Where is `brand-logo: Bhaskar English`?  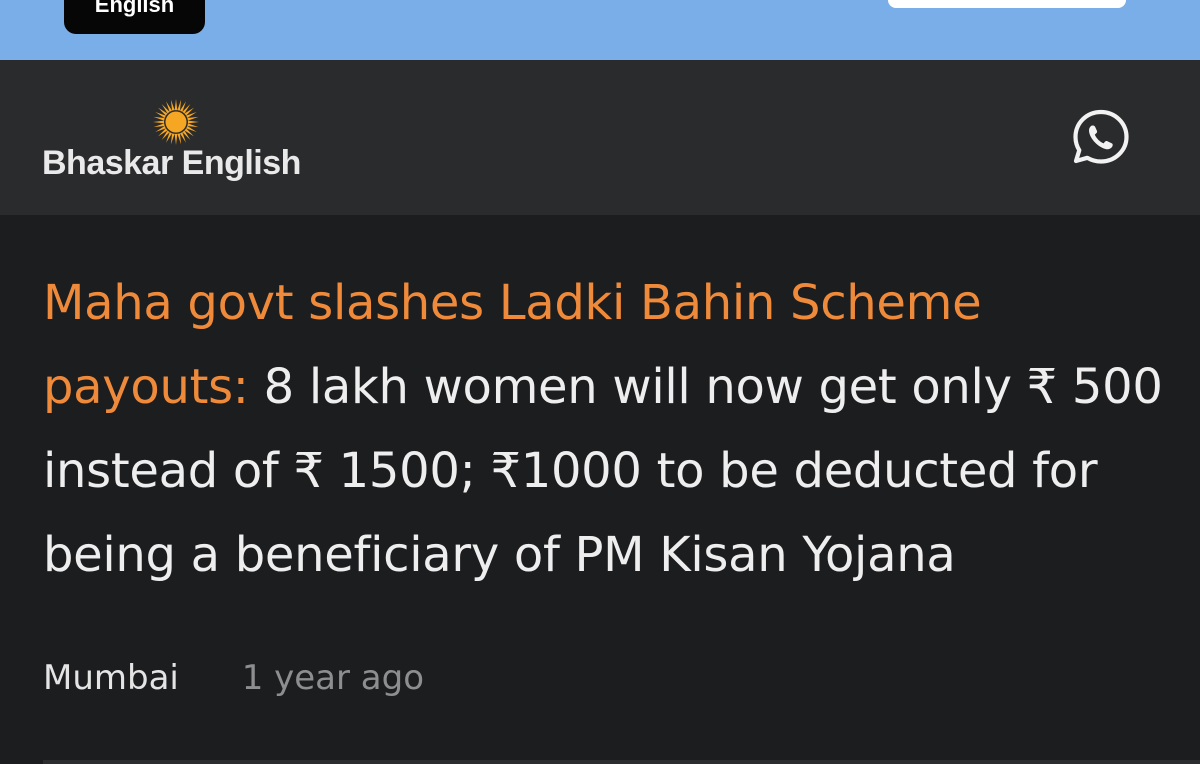 brand-logo: Bhaskar English is located at coordinates (182, 143).